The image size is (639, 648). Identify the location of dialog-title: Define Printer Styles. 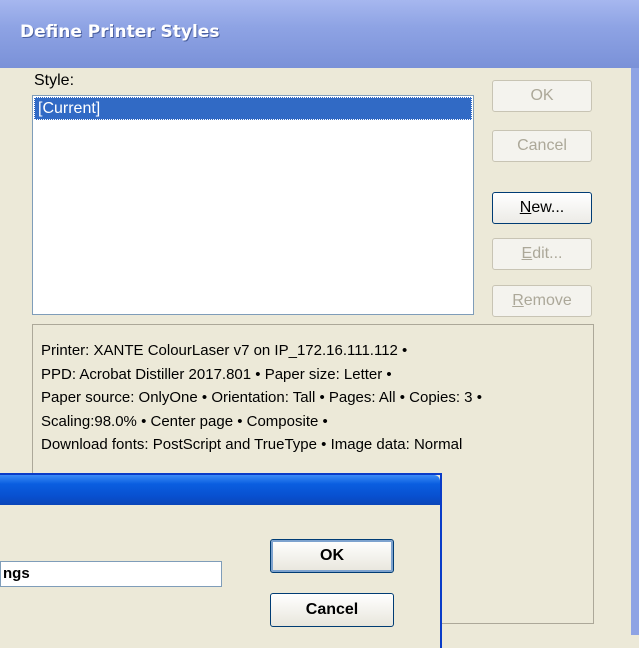
(120, 32).